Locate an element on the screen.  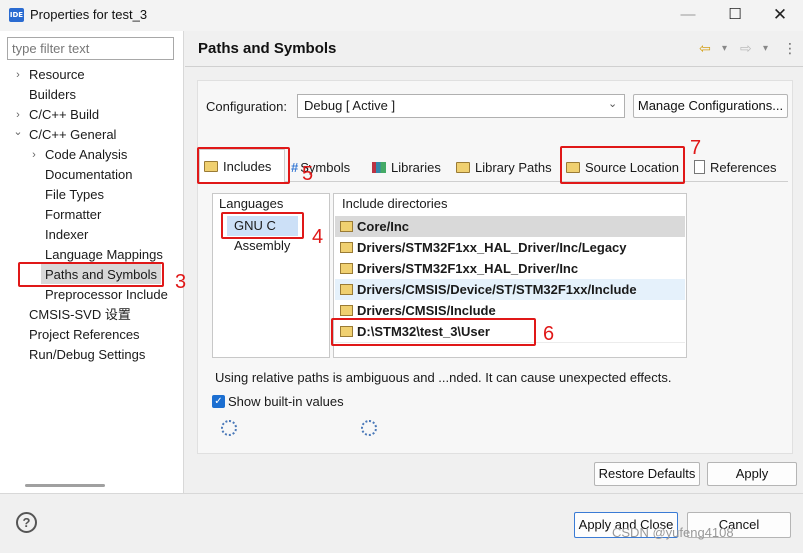
sidebar-item-label: Documentation is located at coordinates (89, 174).